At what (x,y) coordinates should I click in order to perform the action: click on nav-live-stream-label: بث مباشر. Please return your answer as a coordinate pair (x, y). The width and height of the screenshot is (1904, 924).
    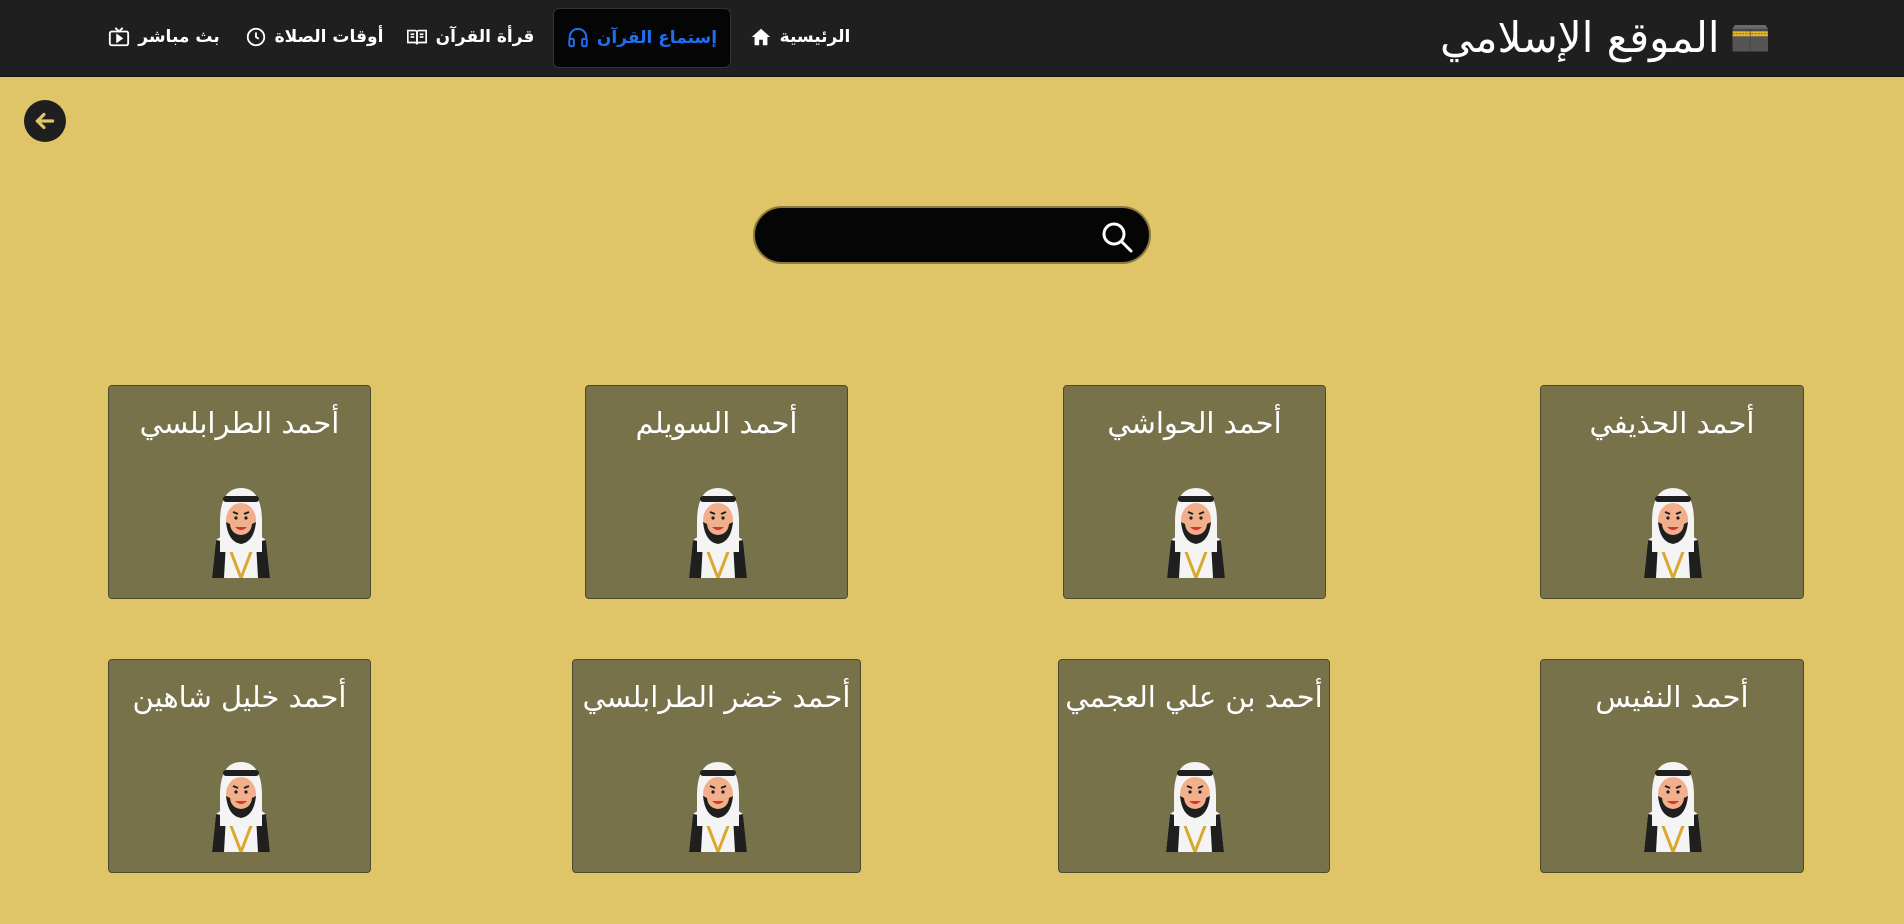
    Looking at the image, I should click on (179, 37).